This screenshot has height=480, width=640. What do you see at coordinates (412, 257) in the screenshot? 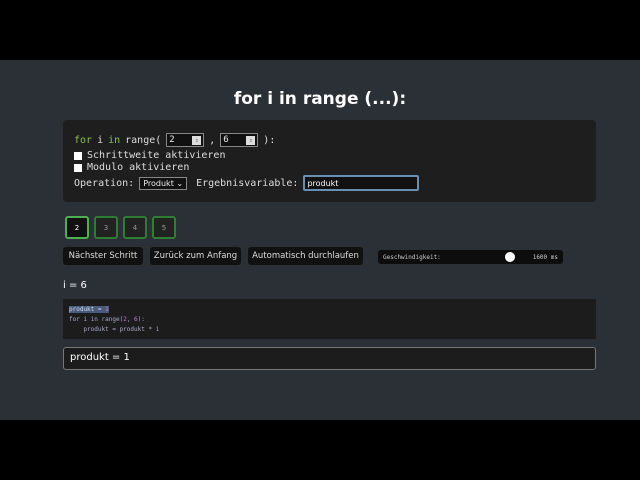
I see `speed-label: Geschwindigkeit:` at bounding box center [412, 257].